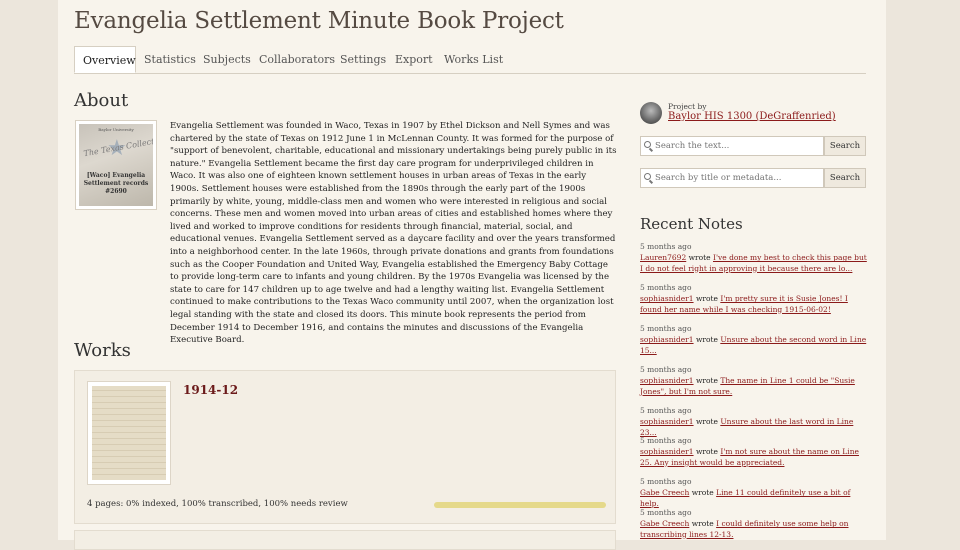  What do you see at coordinates (170, 59) in the screenshot?
I see `tab-statistics: Statistics` at bounding box center [170, 59].